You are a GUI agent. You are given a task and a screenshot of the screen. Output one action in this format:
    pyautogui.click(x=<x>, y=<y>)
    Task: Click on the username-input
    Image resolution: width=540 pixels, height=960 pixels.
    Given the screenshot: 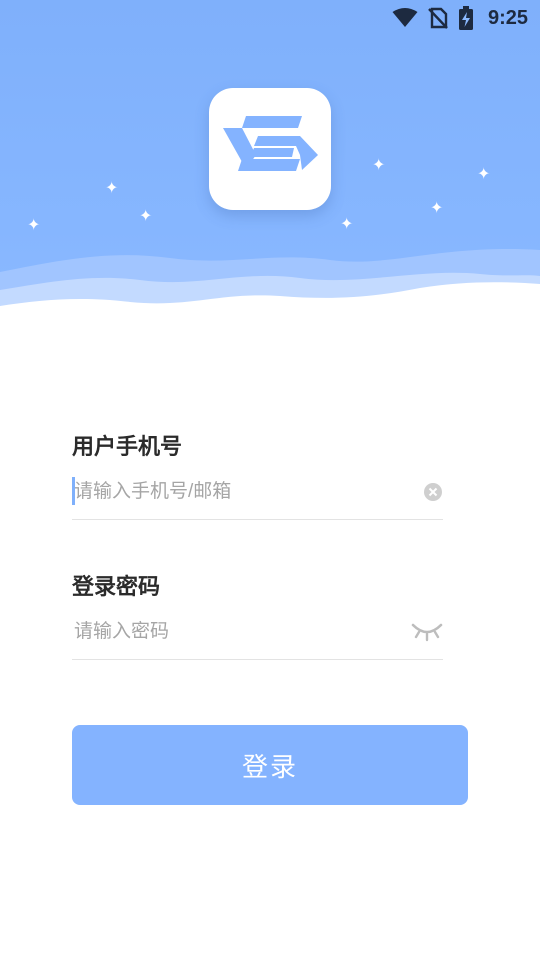 What is the action you would take?
    pyautogui.click(x=237, y=491)
    